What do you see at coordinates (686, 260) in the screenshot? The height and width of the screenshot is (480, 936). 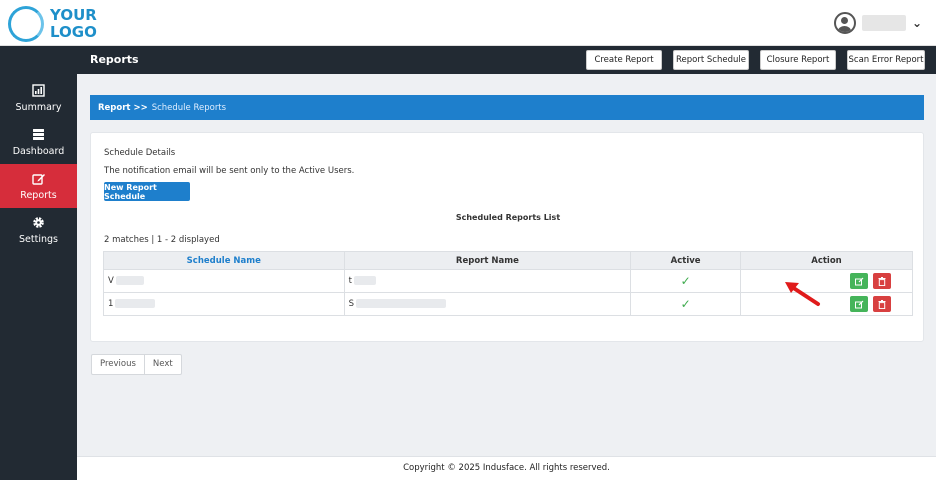 I see `column-header-active: Active` at bounding box center [686, 260].